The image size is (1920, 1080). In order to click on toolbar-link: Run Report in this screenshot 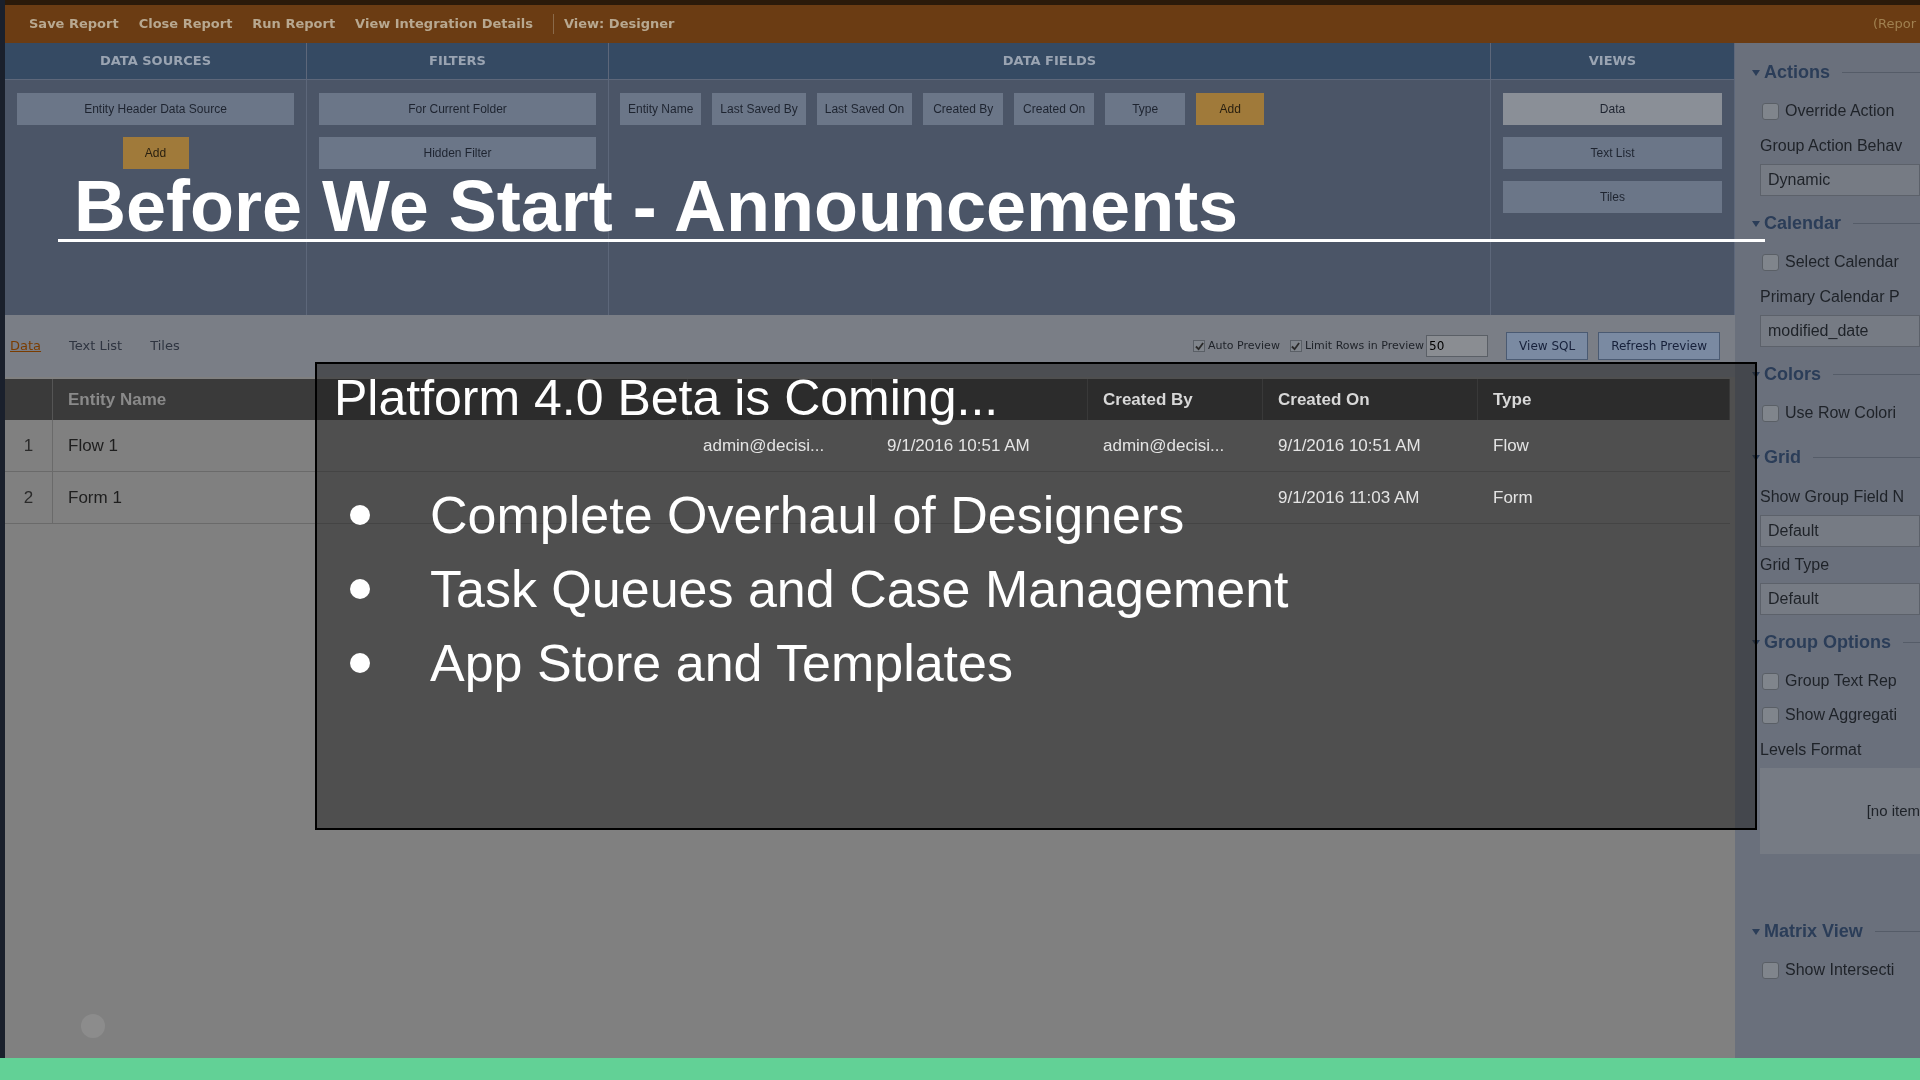, I will do `click(294, 24)`.